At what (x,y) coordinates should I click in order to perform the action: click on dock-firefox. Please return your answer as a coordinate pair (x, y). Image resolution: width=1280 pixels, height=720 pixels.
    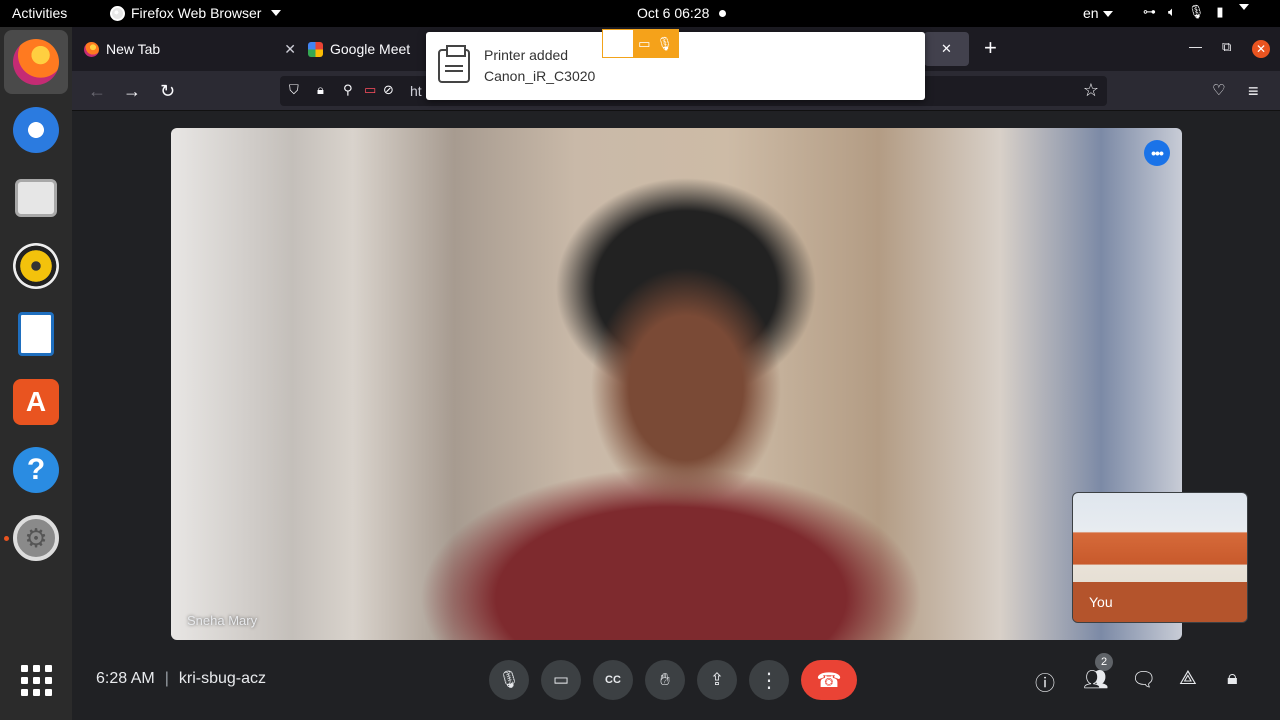
    Looking at the image, I should click on (36, 62).